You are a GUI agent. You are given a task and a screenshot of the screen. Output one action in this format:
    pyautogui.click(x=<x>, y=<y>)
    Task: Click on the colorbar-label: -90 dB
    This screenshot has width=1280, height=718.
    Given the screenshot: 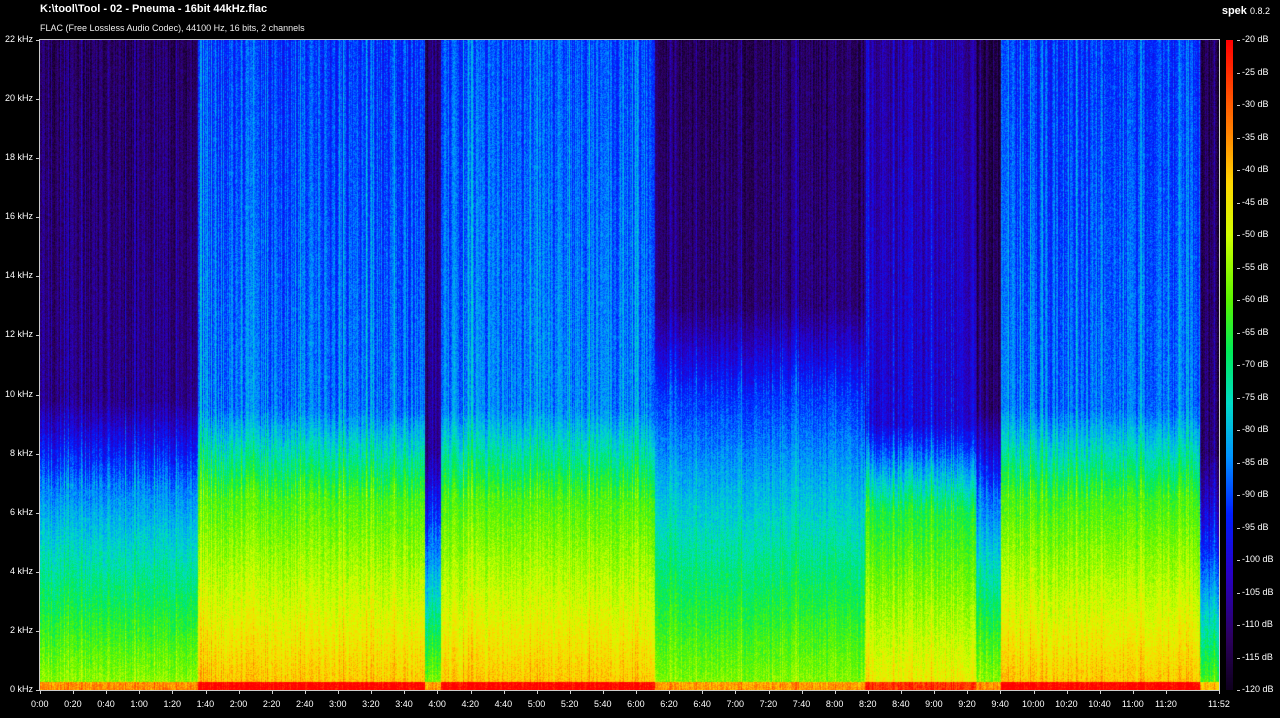 What is the action you would take?
    pyautogui.click(x=1255, y=494)
    